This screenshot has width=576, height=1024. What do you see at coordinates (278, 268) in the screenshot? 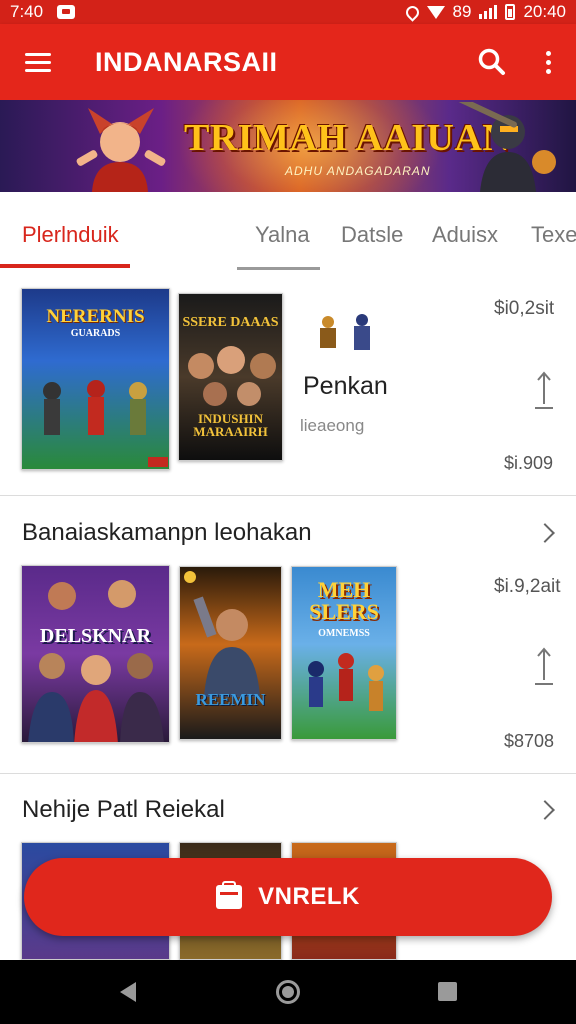
I see `tab-underline` at bounding box center [278, 268].